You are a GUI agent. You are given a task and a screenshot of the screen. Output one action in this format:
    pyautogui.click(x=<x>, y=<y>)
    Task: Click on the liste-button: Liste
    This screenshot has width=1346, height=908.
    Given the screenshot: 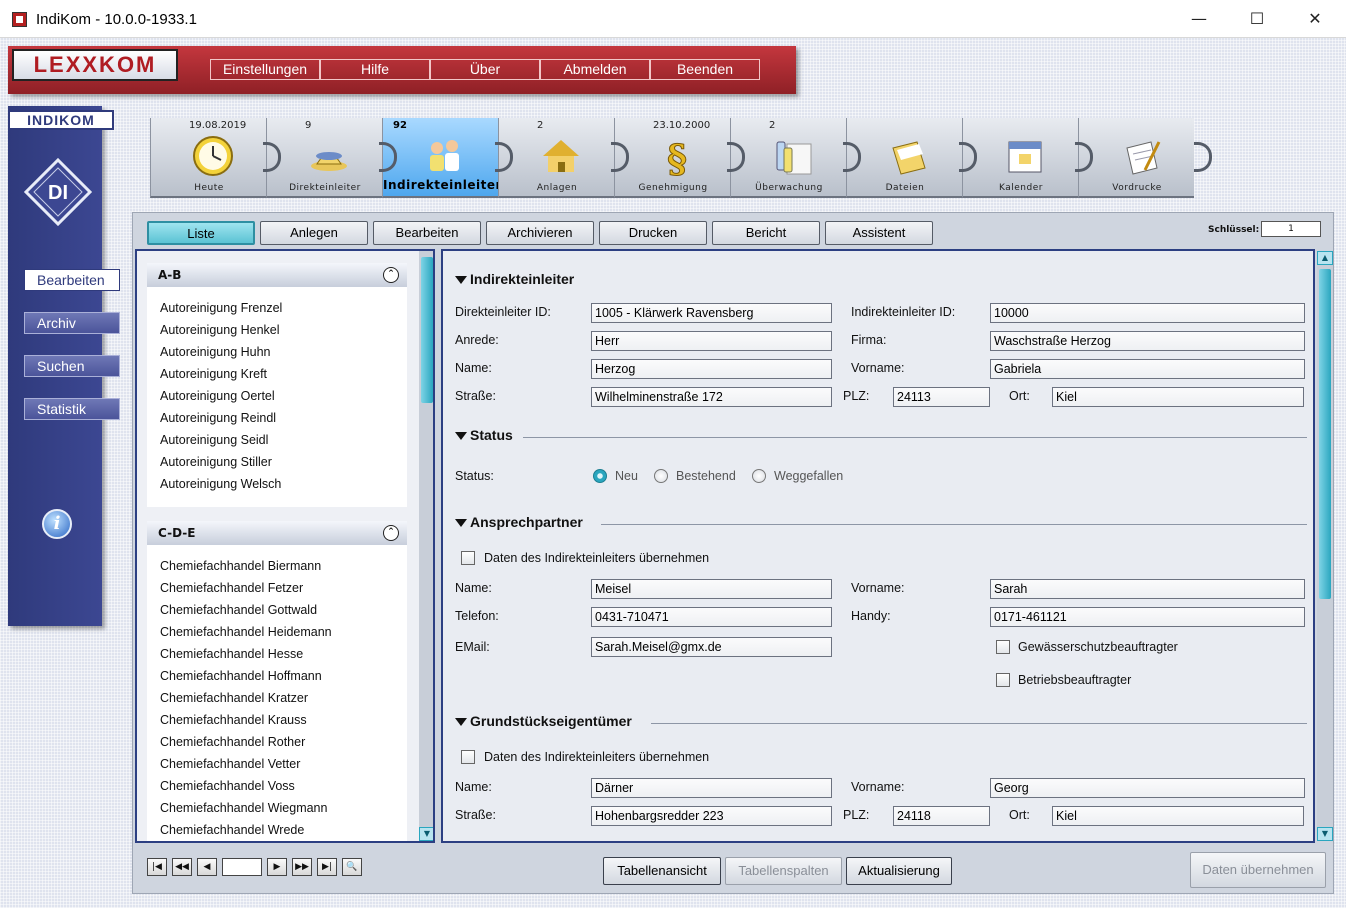 What is the action you would take?
    pyautogui.click(x=201, y=233)
    